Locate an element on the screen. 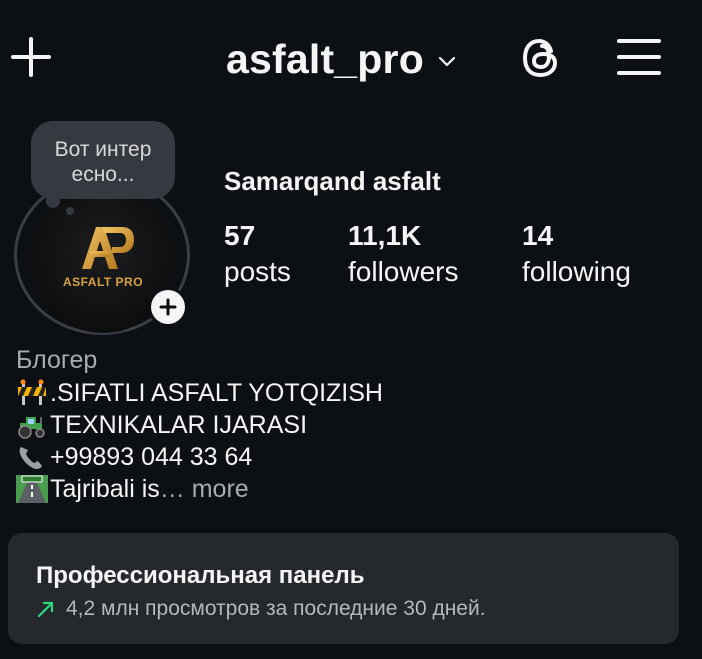 This screenshot has height=659, width=702. followers-count: 11,1K is located at coordinates (385, 235).